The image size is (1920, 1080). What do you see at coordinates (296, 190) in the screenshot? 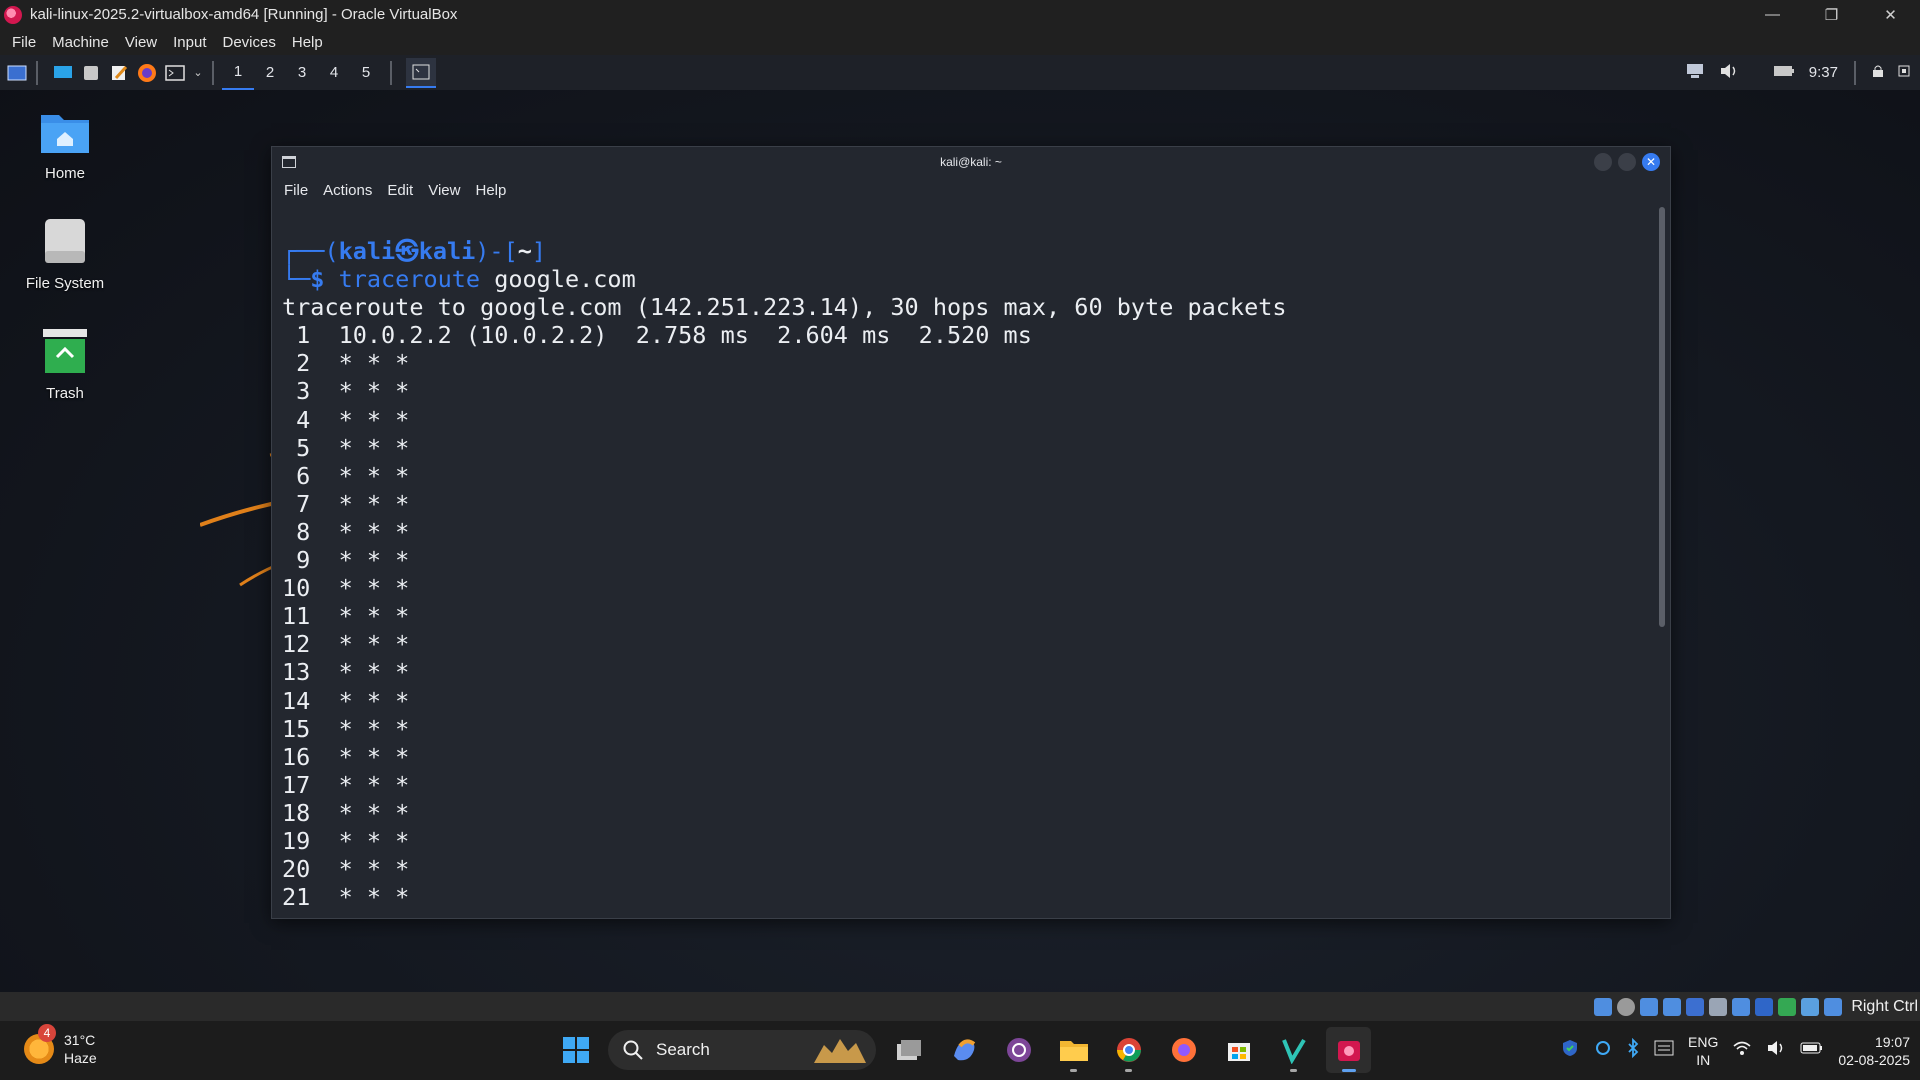
I see `terminal-menu-file: File` at bounding box center [296, 190].